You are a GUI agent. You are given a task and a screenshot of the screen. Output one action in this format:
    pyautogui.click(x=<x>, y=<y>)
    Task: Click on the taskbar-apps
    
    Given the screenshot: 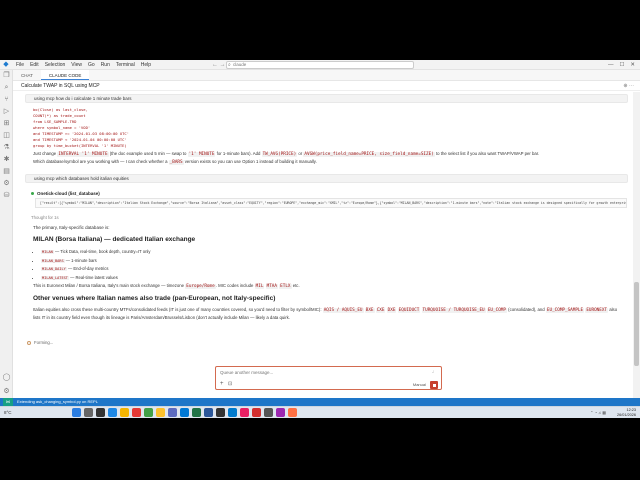 What is the action you would take?
    pyautogui.click(x=186, y=412)
    